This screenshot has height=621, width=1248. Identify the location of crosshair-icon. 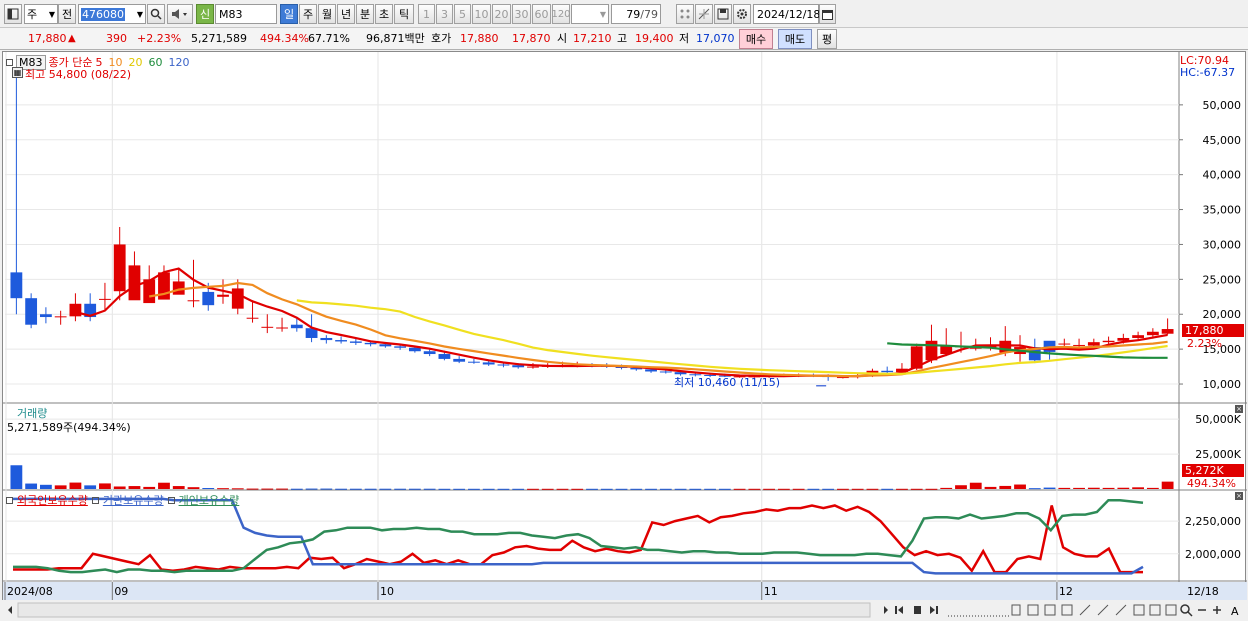
(704, 14).